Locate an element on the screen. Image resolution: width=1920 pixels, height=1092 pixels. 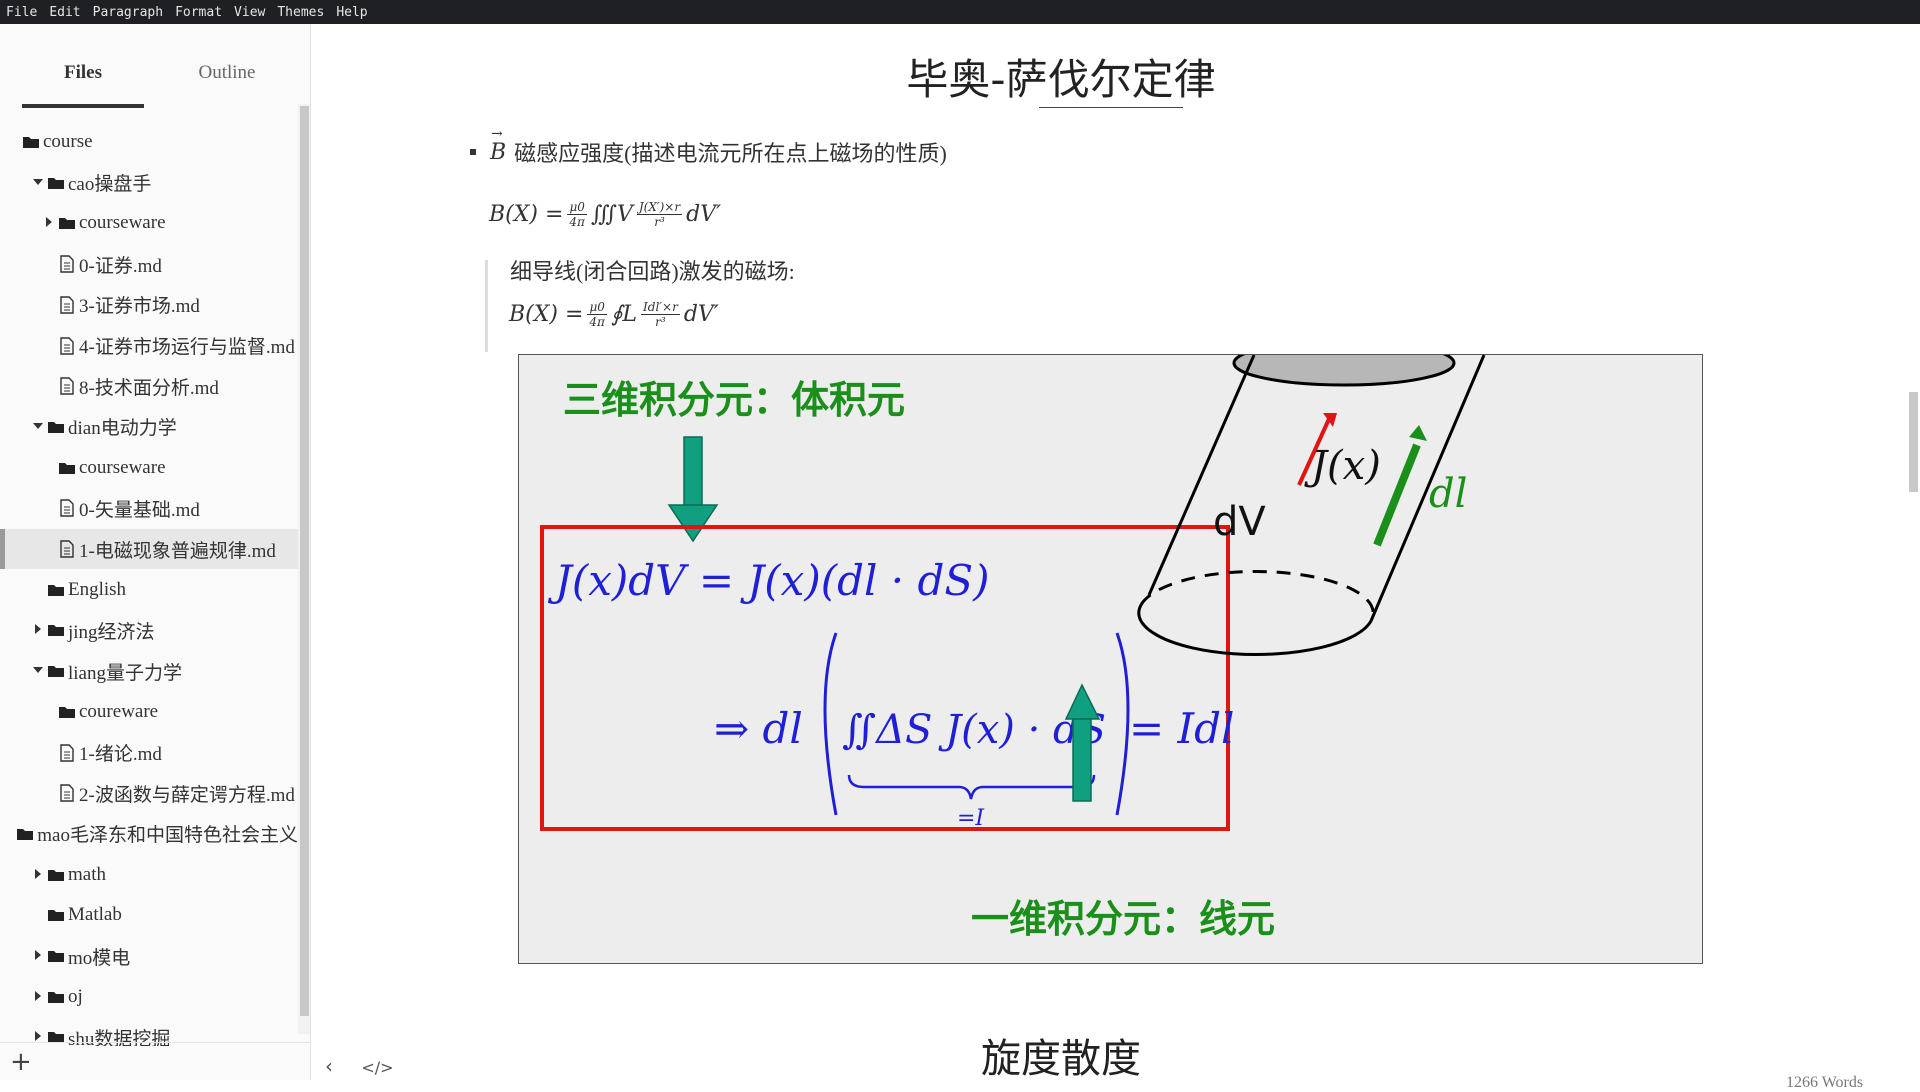
tree-folder: Matlab is located at coordinates (149, 915).